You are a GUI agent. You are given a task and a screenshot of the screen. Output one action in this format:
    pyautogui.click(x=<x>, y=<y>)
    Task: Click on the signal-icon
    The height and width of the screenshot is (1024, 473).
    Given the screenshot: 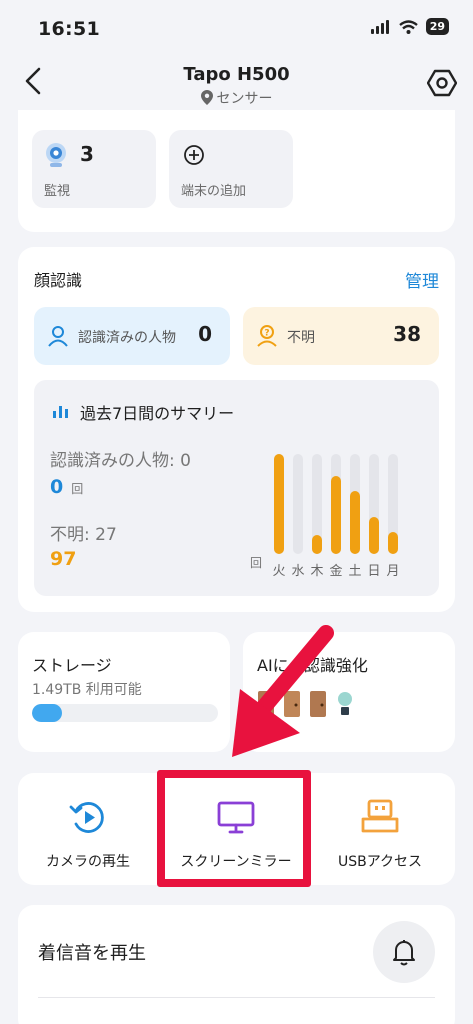 What is the action you would take?
    pyautogui.click(x=379, y=26)
    